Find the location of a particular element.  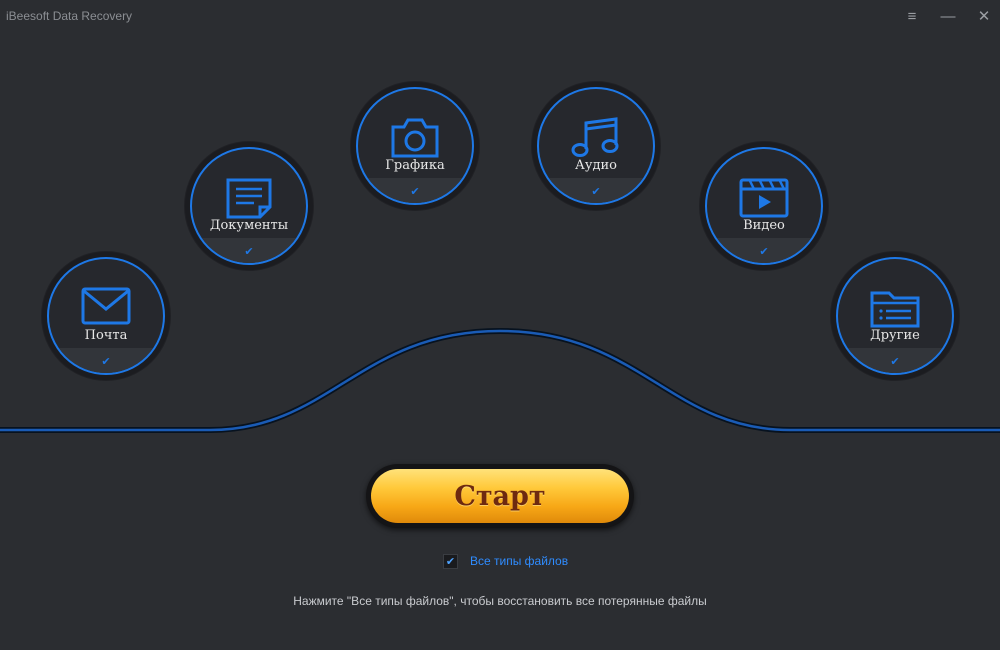

music-note-icon is located at coordinates (596, 138).